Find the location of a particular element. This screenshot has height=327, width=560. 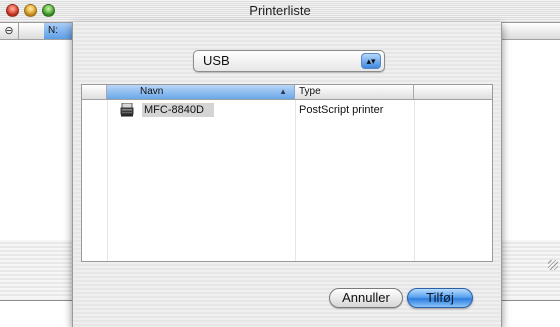

printer-icon is located at coordinates (127, 110).